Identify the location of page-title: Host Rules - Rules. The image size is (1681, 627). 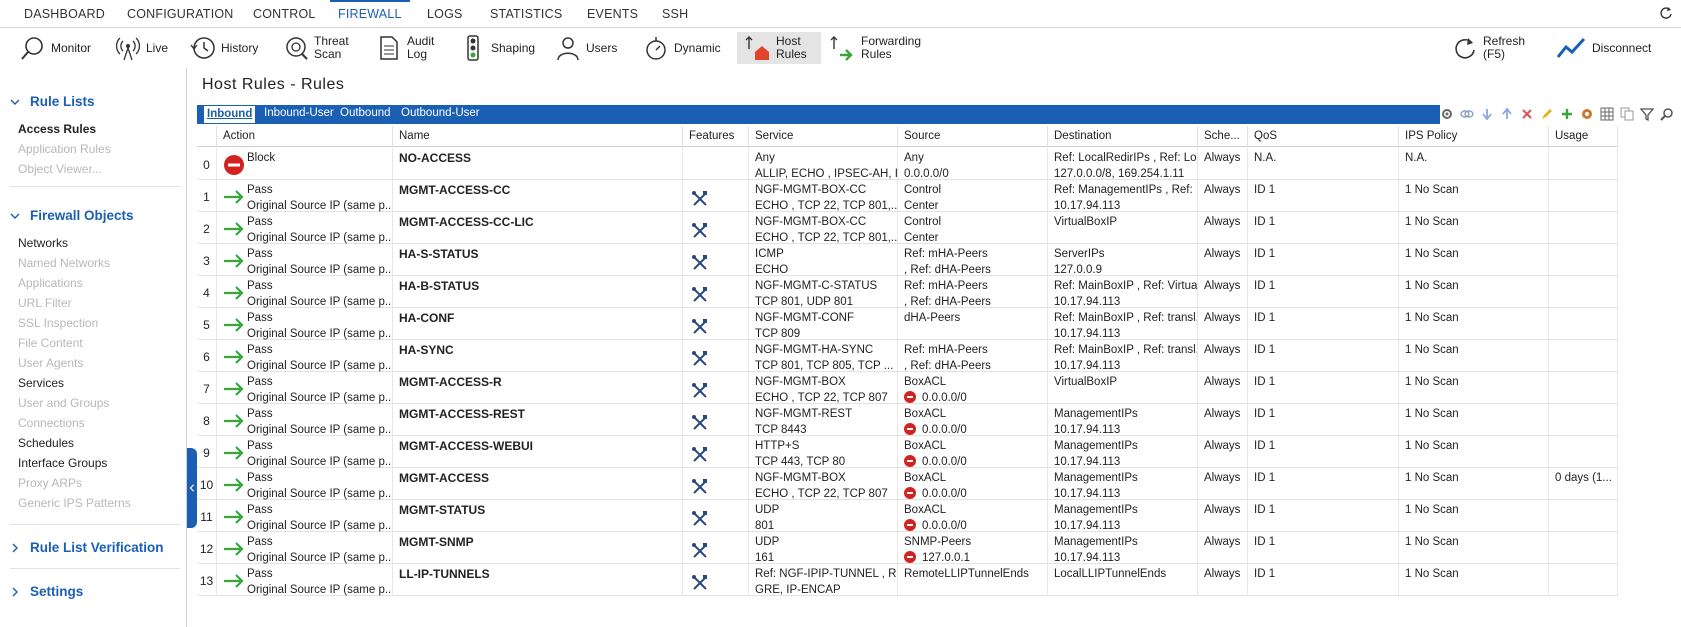
(273, 84).